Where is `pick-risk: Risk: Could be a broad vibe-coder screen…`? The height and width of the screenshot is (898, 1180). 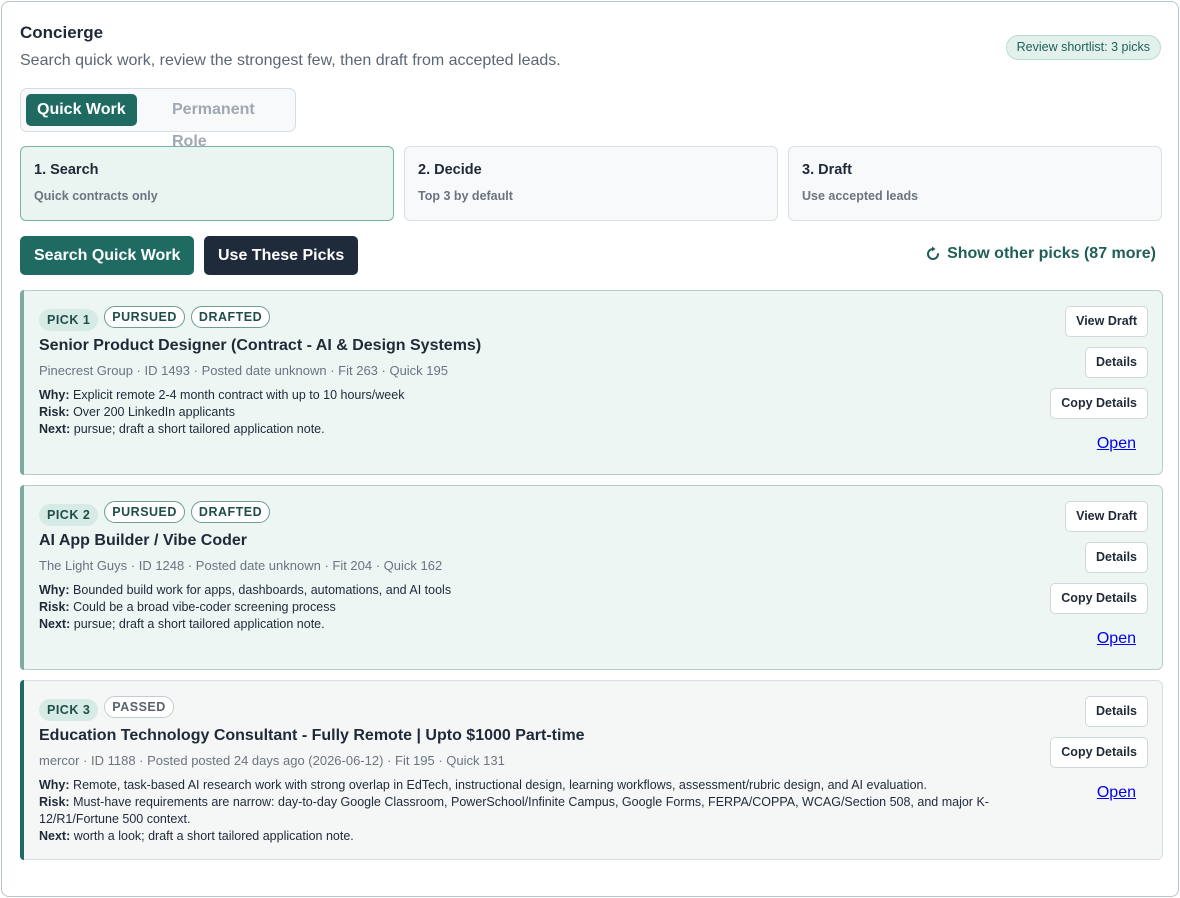
pick-risk: Risk: Could be a broad vibe-coder screen… is located at coordinates (187, 607).